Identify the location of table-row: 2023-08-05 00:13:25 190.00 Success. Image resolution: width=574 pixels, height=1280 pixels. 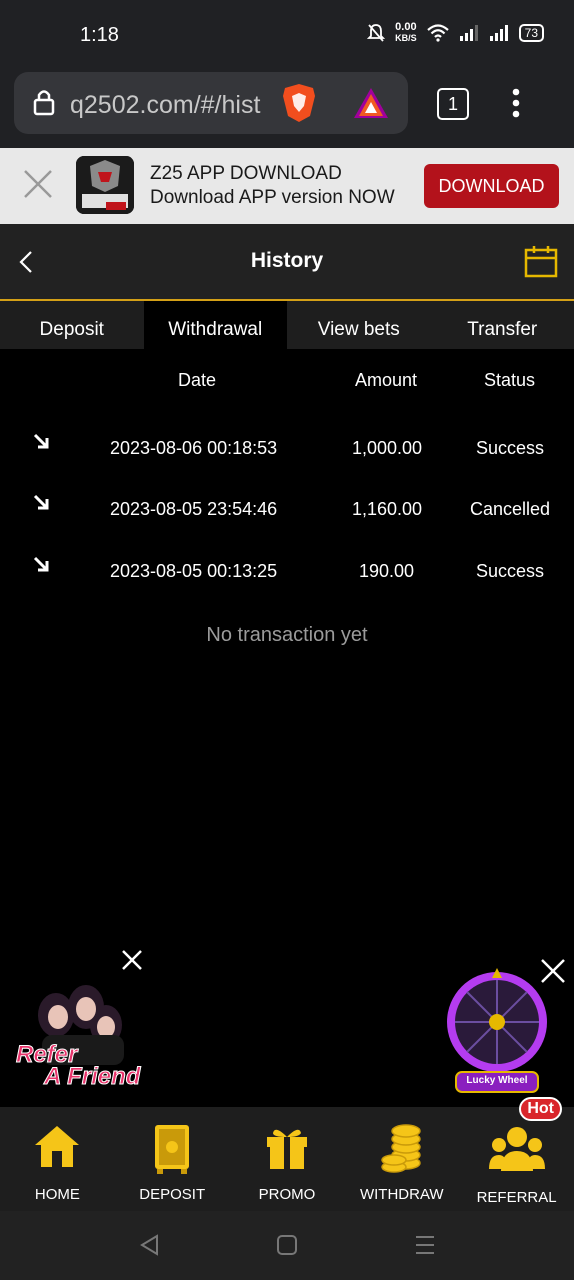
(287, 571).